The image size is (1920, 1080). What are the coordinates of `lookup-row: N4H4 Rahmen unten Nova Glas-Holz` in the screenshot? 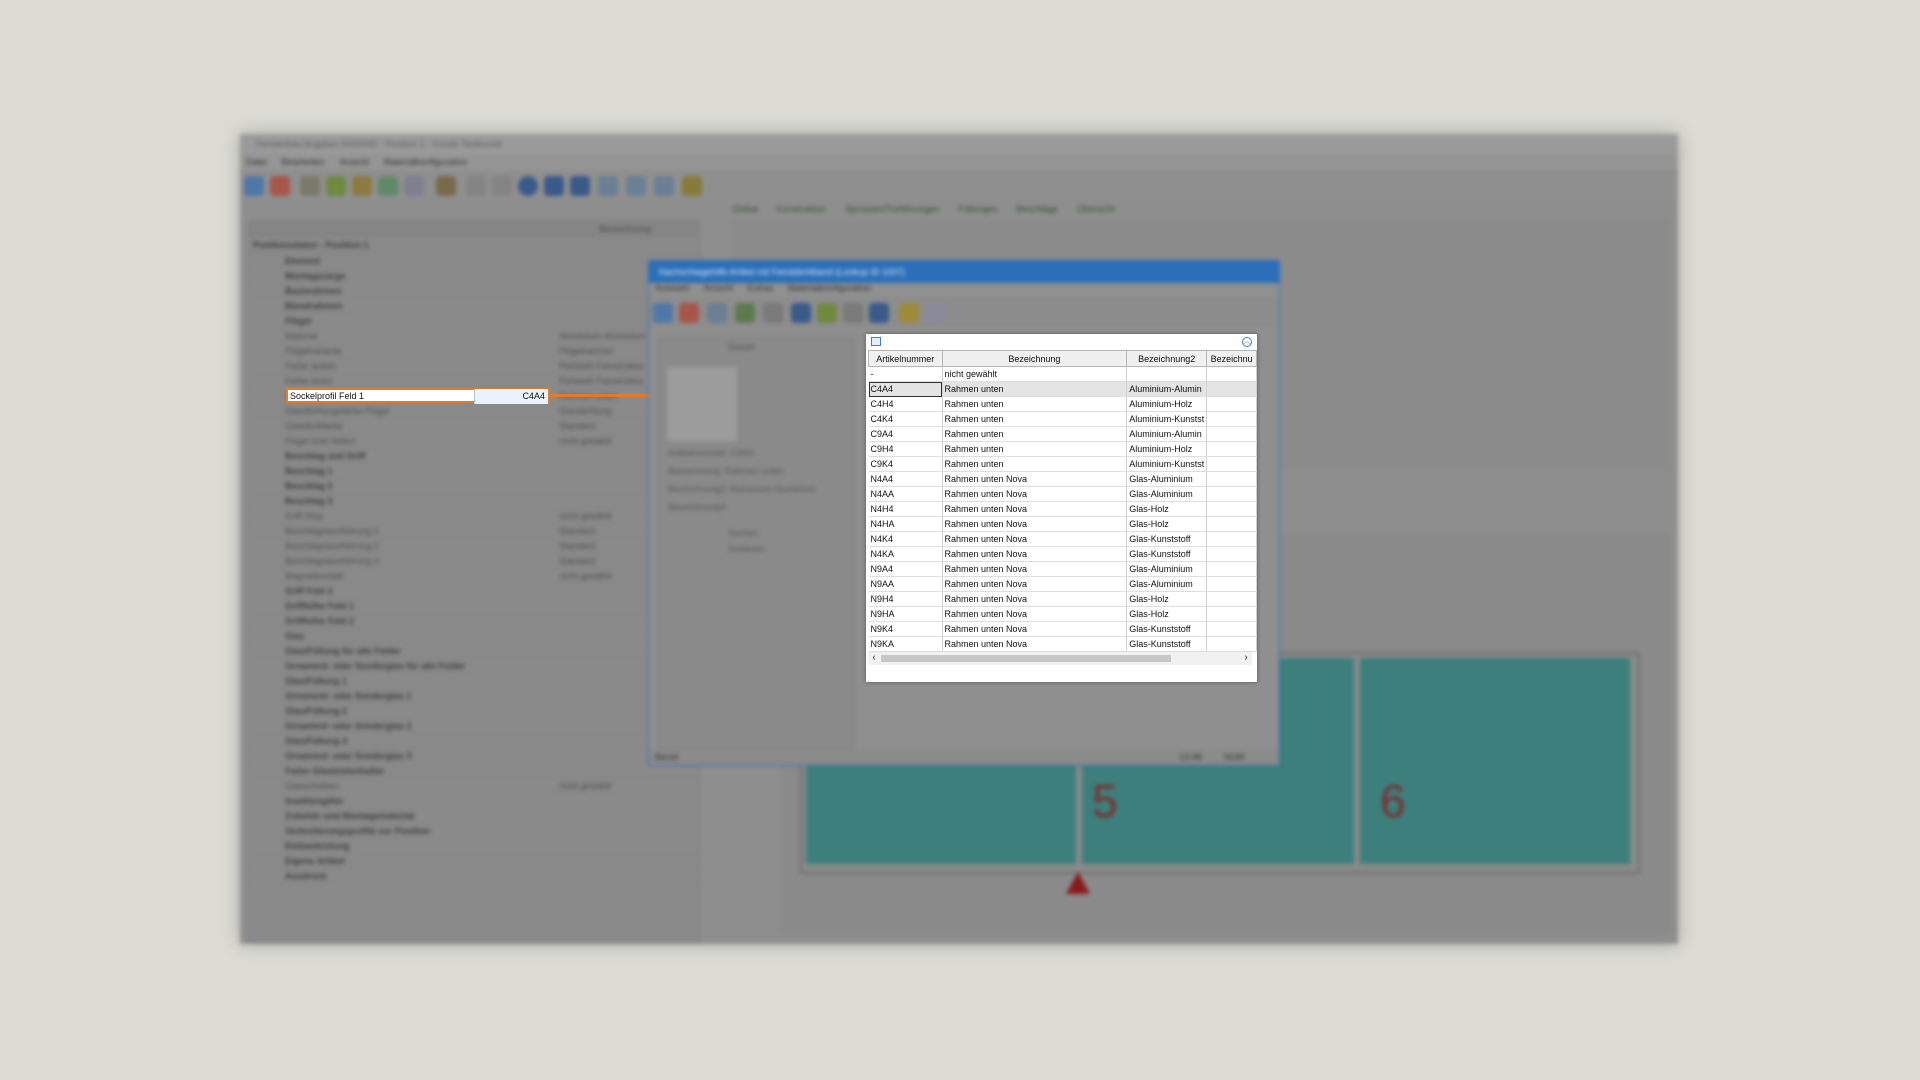 It's located at (1062, 509).